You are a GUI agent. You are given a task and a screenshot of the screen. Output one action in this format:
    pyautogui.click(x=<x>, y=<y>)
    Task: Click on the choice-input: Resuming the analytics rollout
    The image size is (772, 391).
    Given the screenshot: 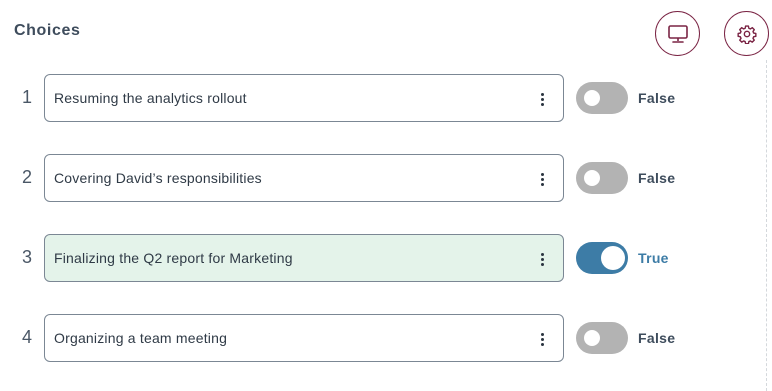 What is the action you would take?
    pyautogui.click(x=304, y=98)
    